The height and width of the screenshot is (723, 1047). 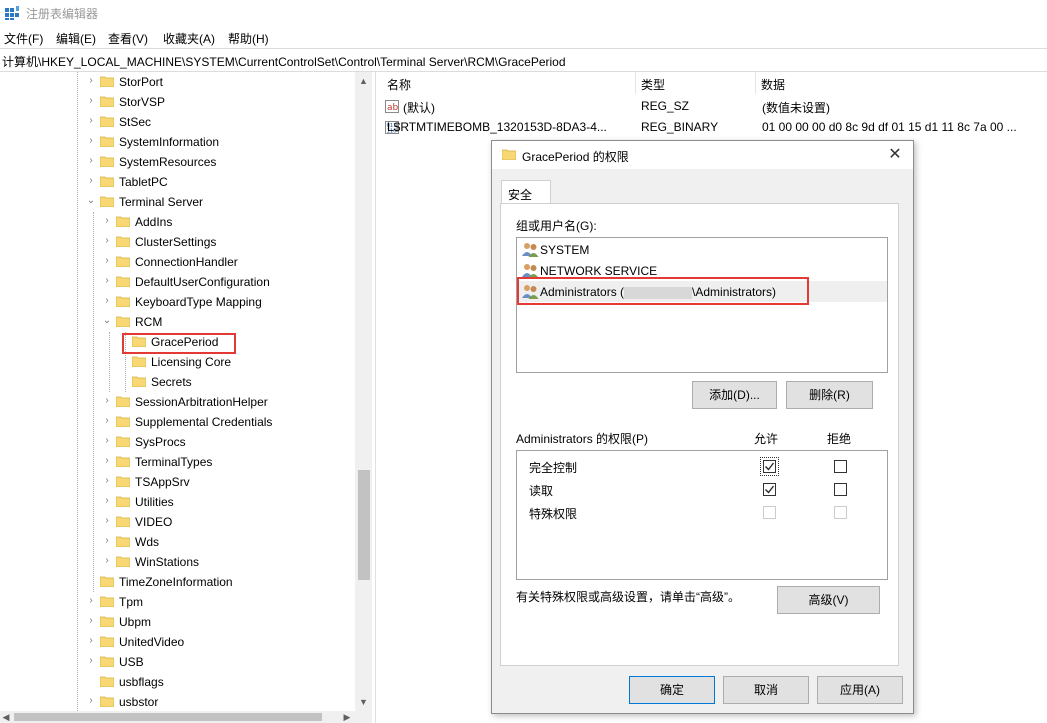 What do you see at coordinates (177, 462) in the screenshot?
I see `tree-item: › TerminalTypes` at bounding box center [177, 462].